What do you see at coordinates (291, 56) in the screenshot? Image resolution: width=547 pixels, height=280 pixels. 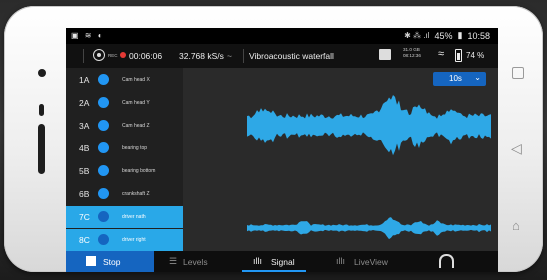 I see `view-title: Vibroacoustic waterfall` at bounding box center [291, 56].